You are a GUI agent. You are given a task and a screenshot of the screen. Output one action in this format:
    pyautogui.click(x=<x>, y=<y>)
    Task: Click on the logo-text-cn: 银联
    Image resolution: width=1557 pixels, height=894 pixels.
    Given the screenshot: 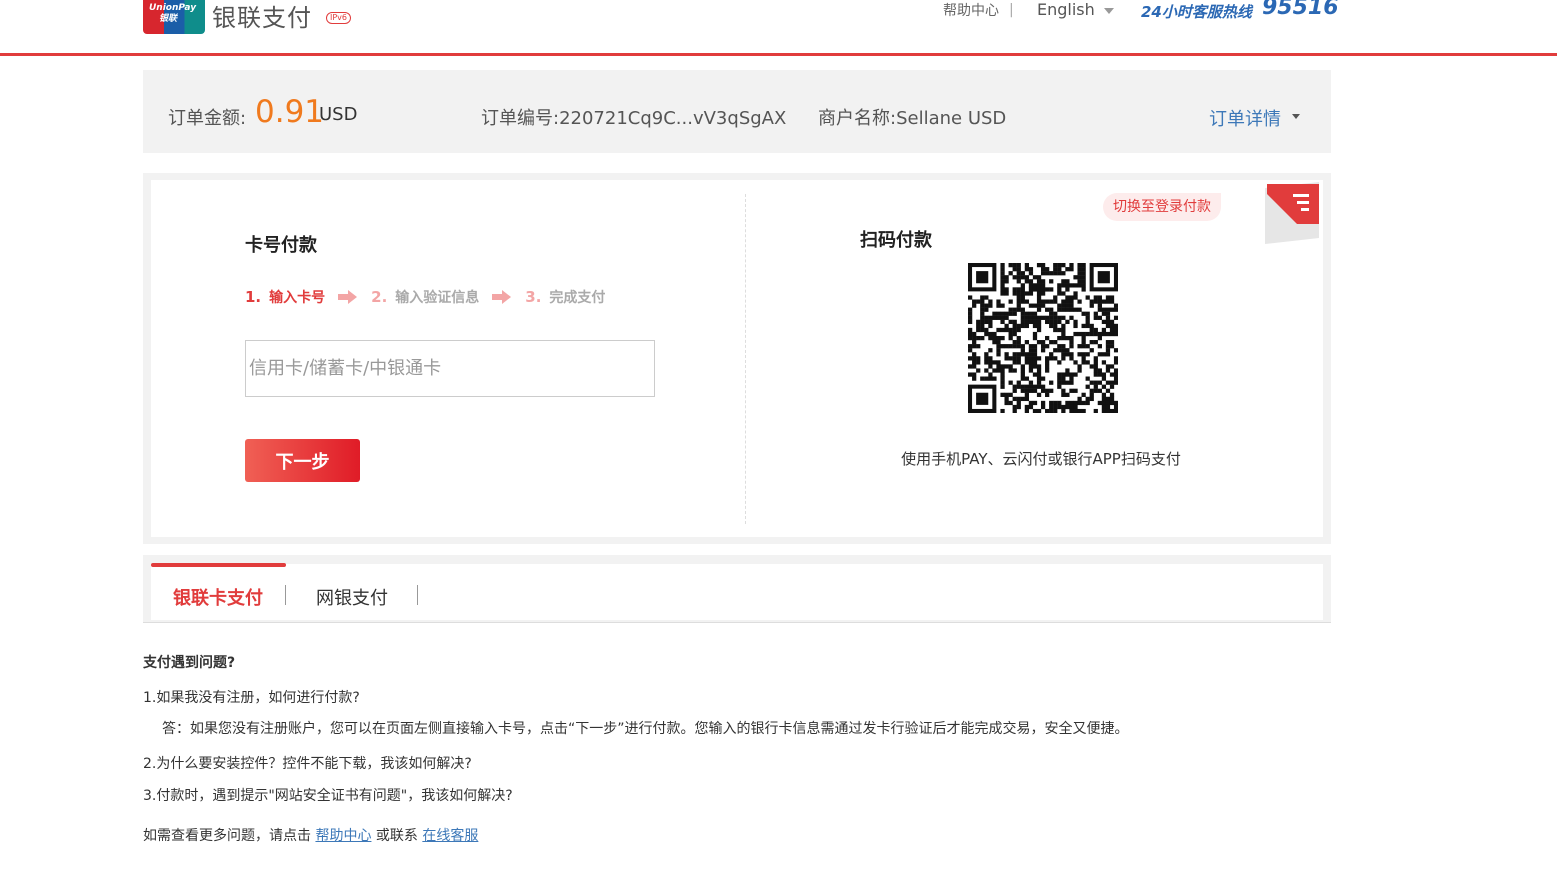 What is the action you would take?
    pyautogui.click(x=168, y=19)
    